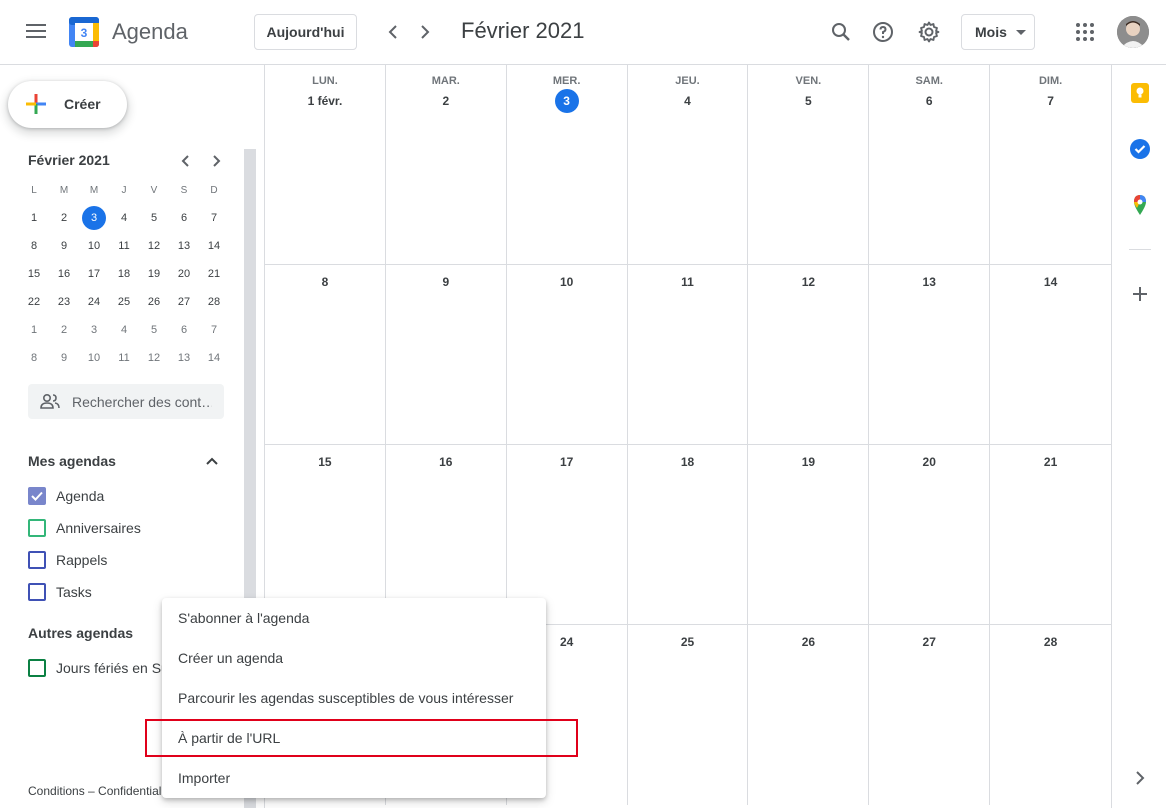 The height and width of the screenshot is (808, 1166). I want to click on mini-day-next-month: 5, so click(154, 330).